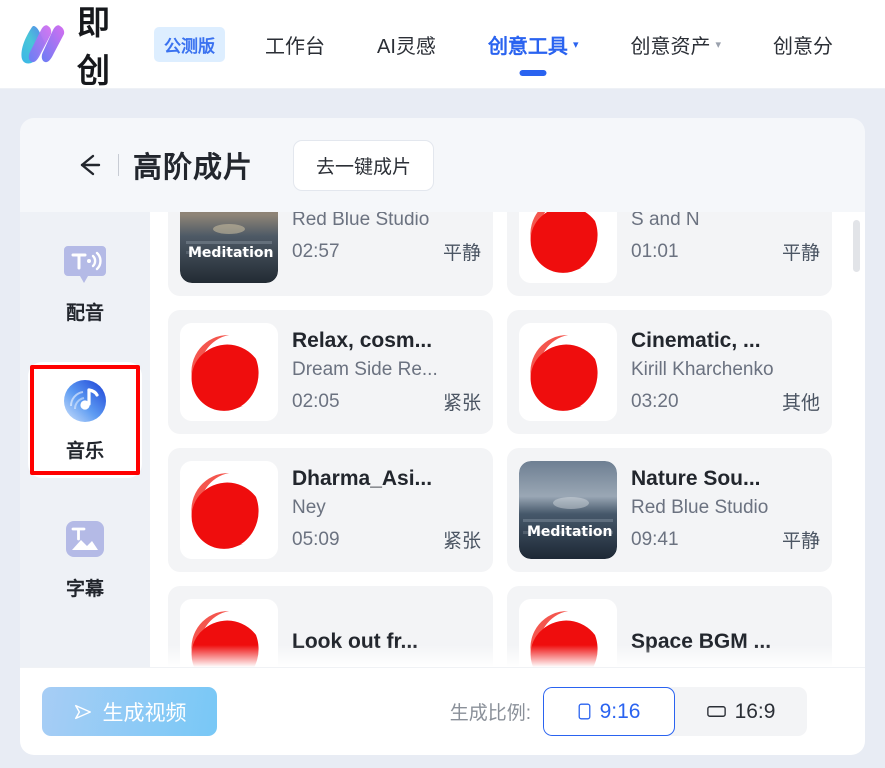 The image size is (885, 768). I want to click on ratio-label: 生成比例:, so click(490, 713).